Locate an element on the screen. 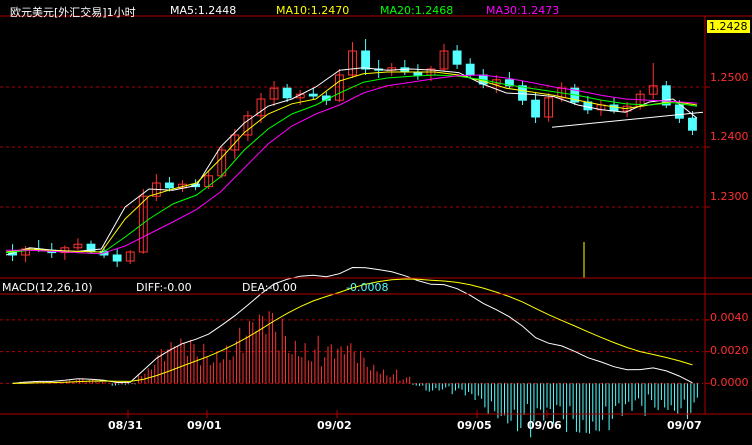  date-label: 09/05 is located at coordinates (474, 425).